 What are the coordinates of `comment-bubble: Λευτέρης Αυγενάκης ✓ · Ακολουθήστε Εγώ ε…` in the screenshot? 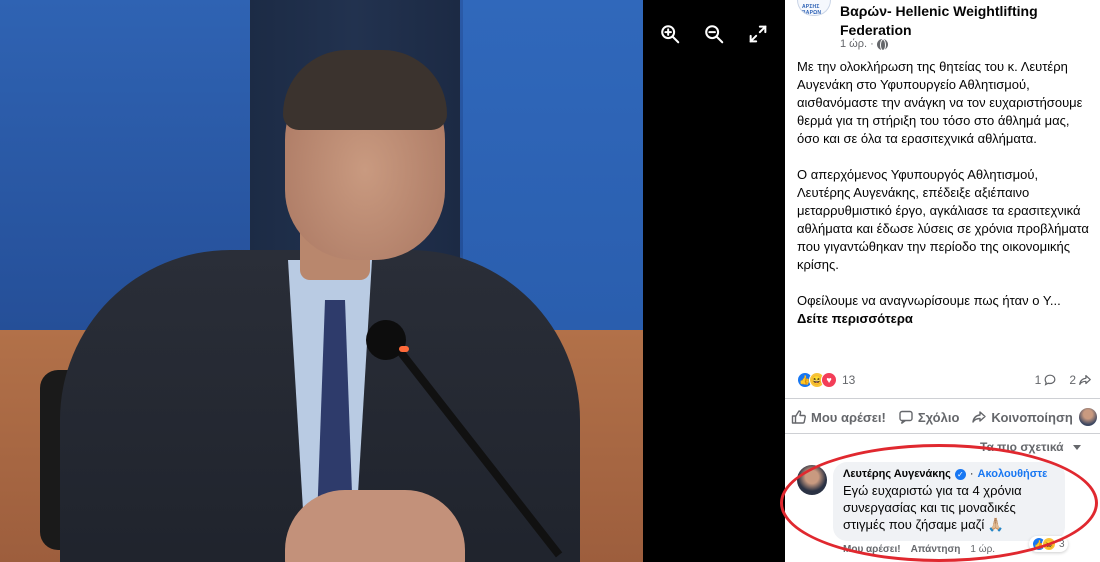 It's located at (949, 501).